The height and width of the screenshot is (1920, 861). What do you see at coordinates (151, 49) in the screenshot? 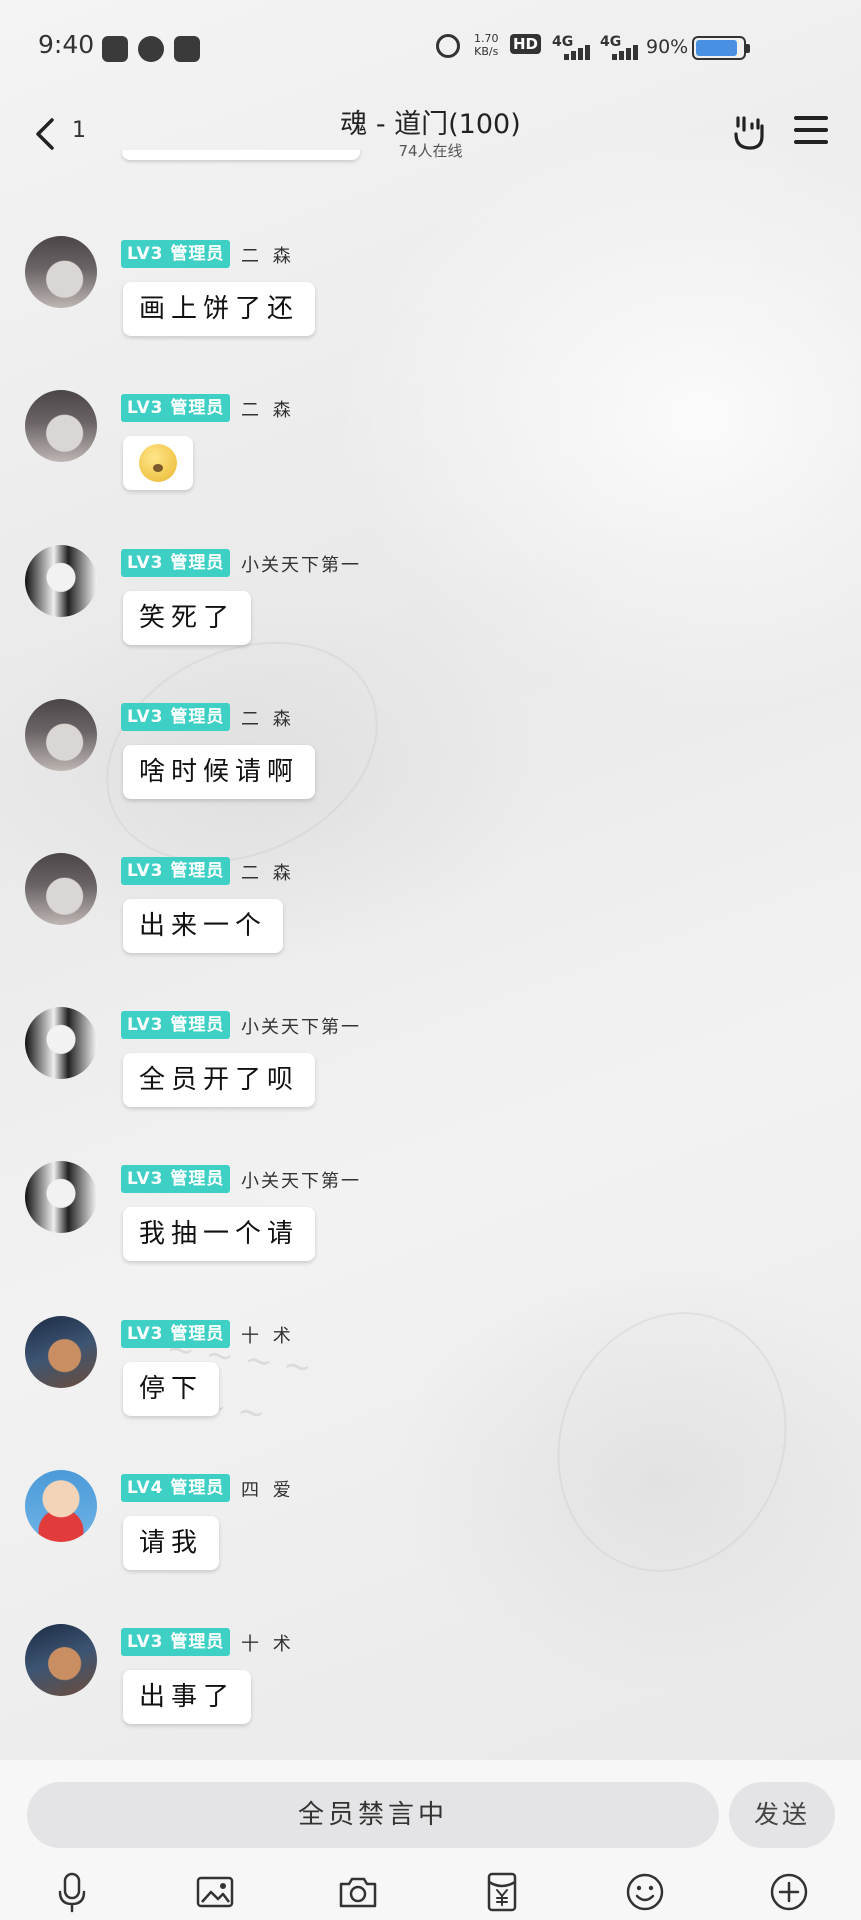
I see `wechat-notification-icon` at bounding box center [151, 49].